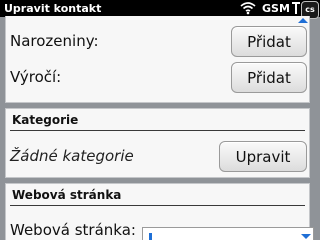  Describe the element at coordinates (296, 8) in the screenshot. I see `signal-icon` at that location.